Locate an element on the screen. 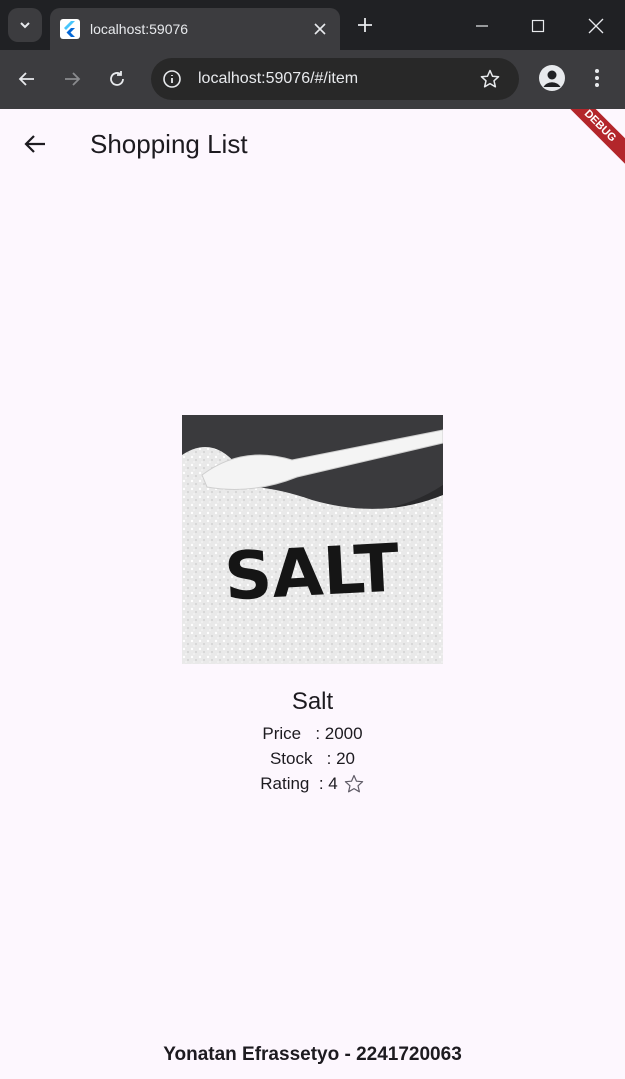  arrow-right-icon is located at coordinates (73, 79).